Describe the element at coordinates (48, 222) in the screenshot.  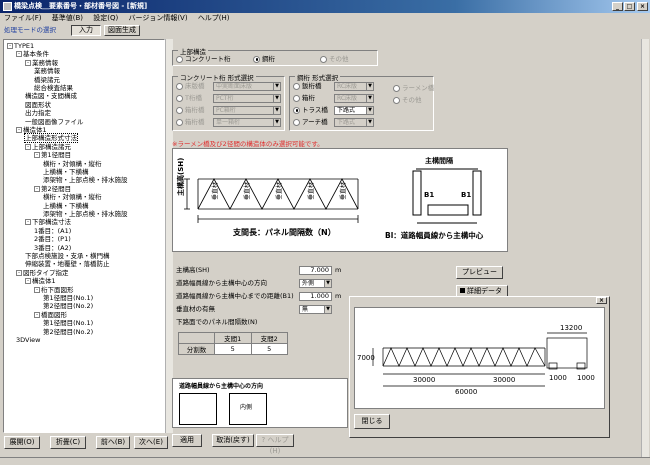
I see `tree-item: - 下部構造寸法` at that location.